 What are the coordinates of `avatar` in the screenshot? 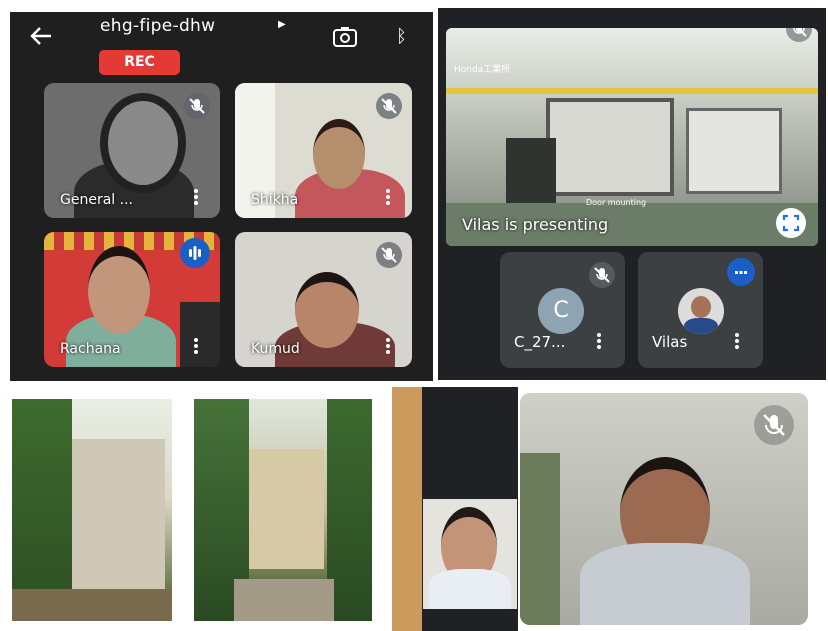 It's located at (701, 311).